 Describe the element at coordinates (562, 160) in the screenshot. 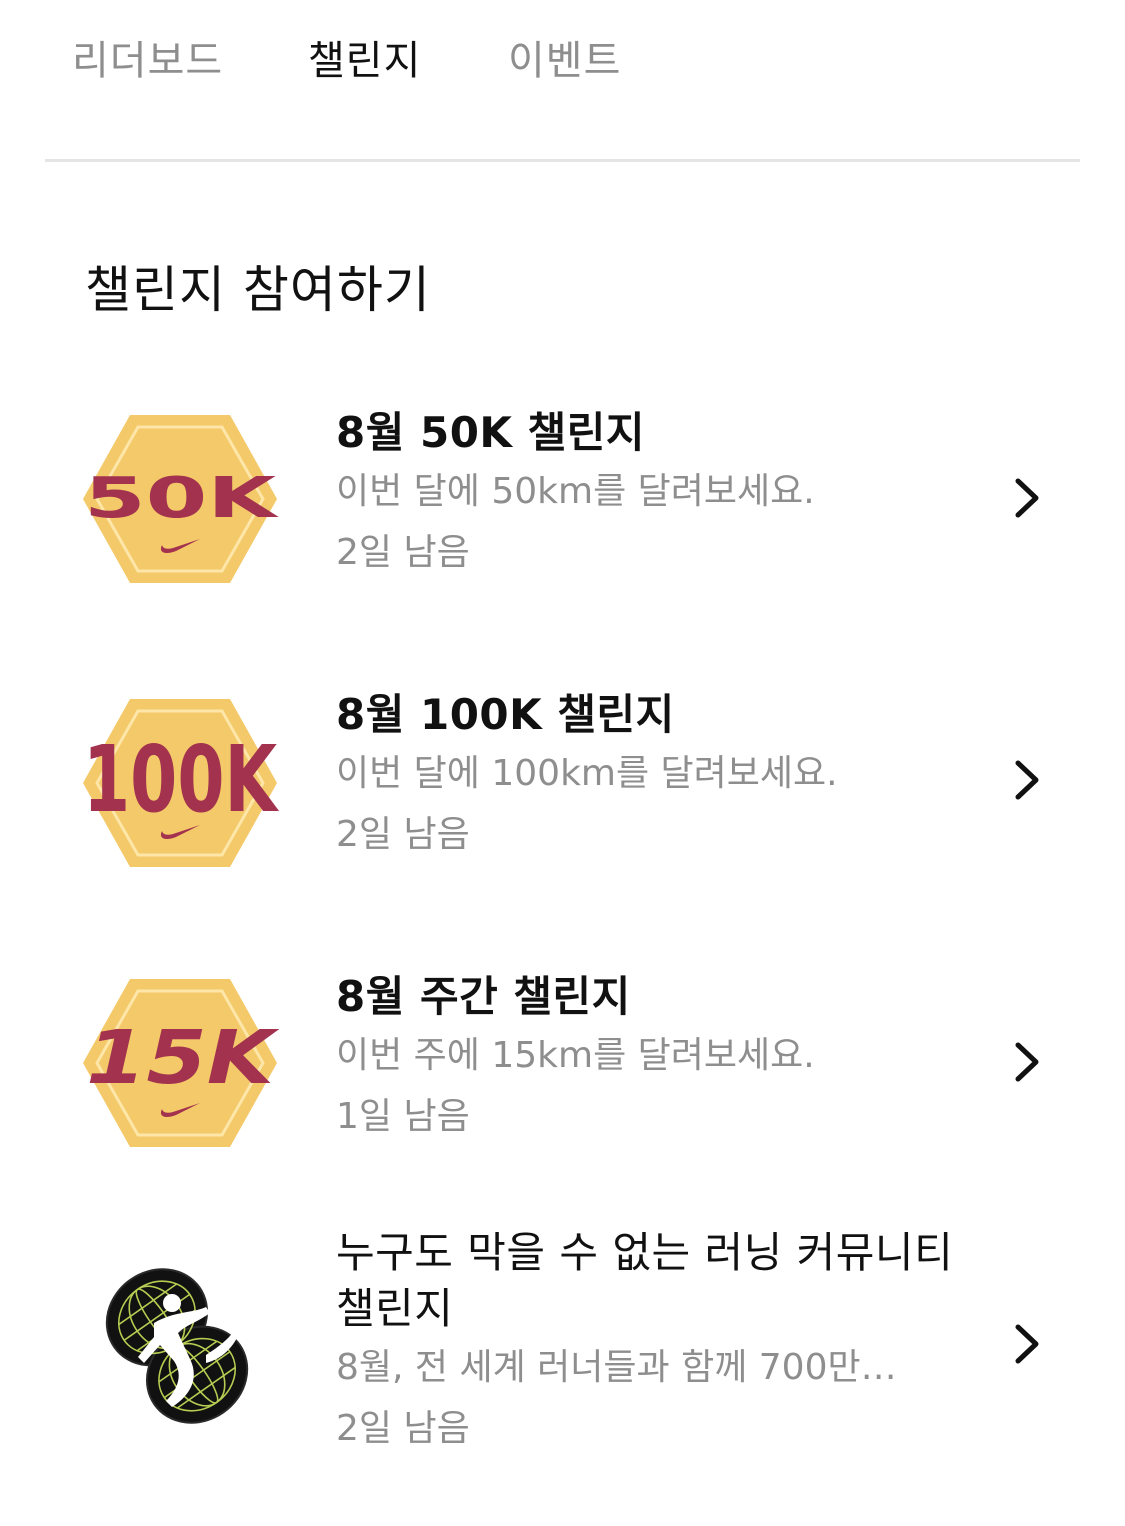

I see `tab-divider` at that location.